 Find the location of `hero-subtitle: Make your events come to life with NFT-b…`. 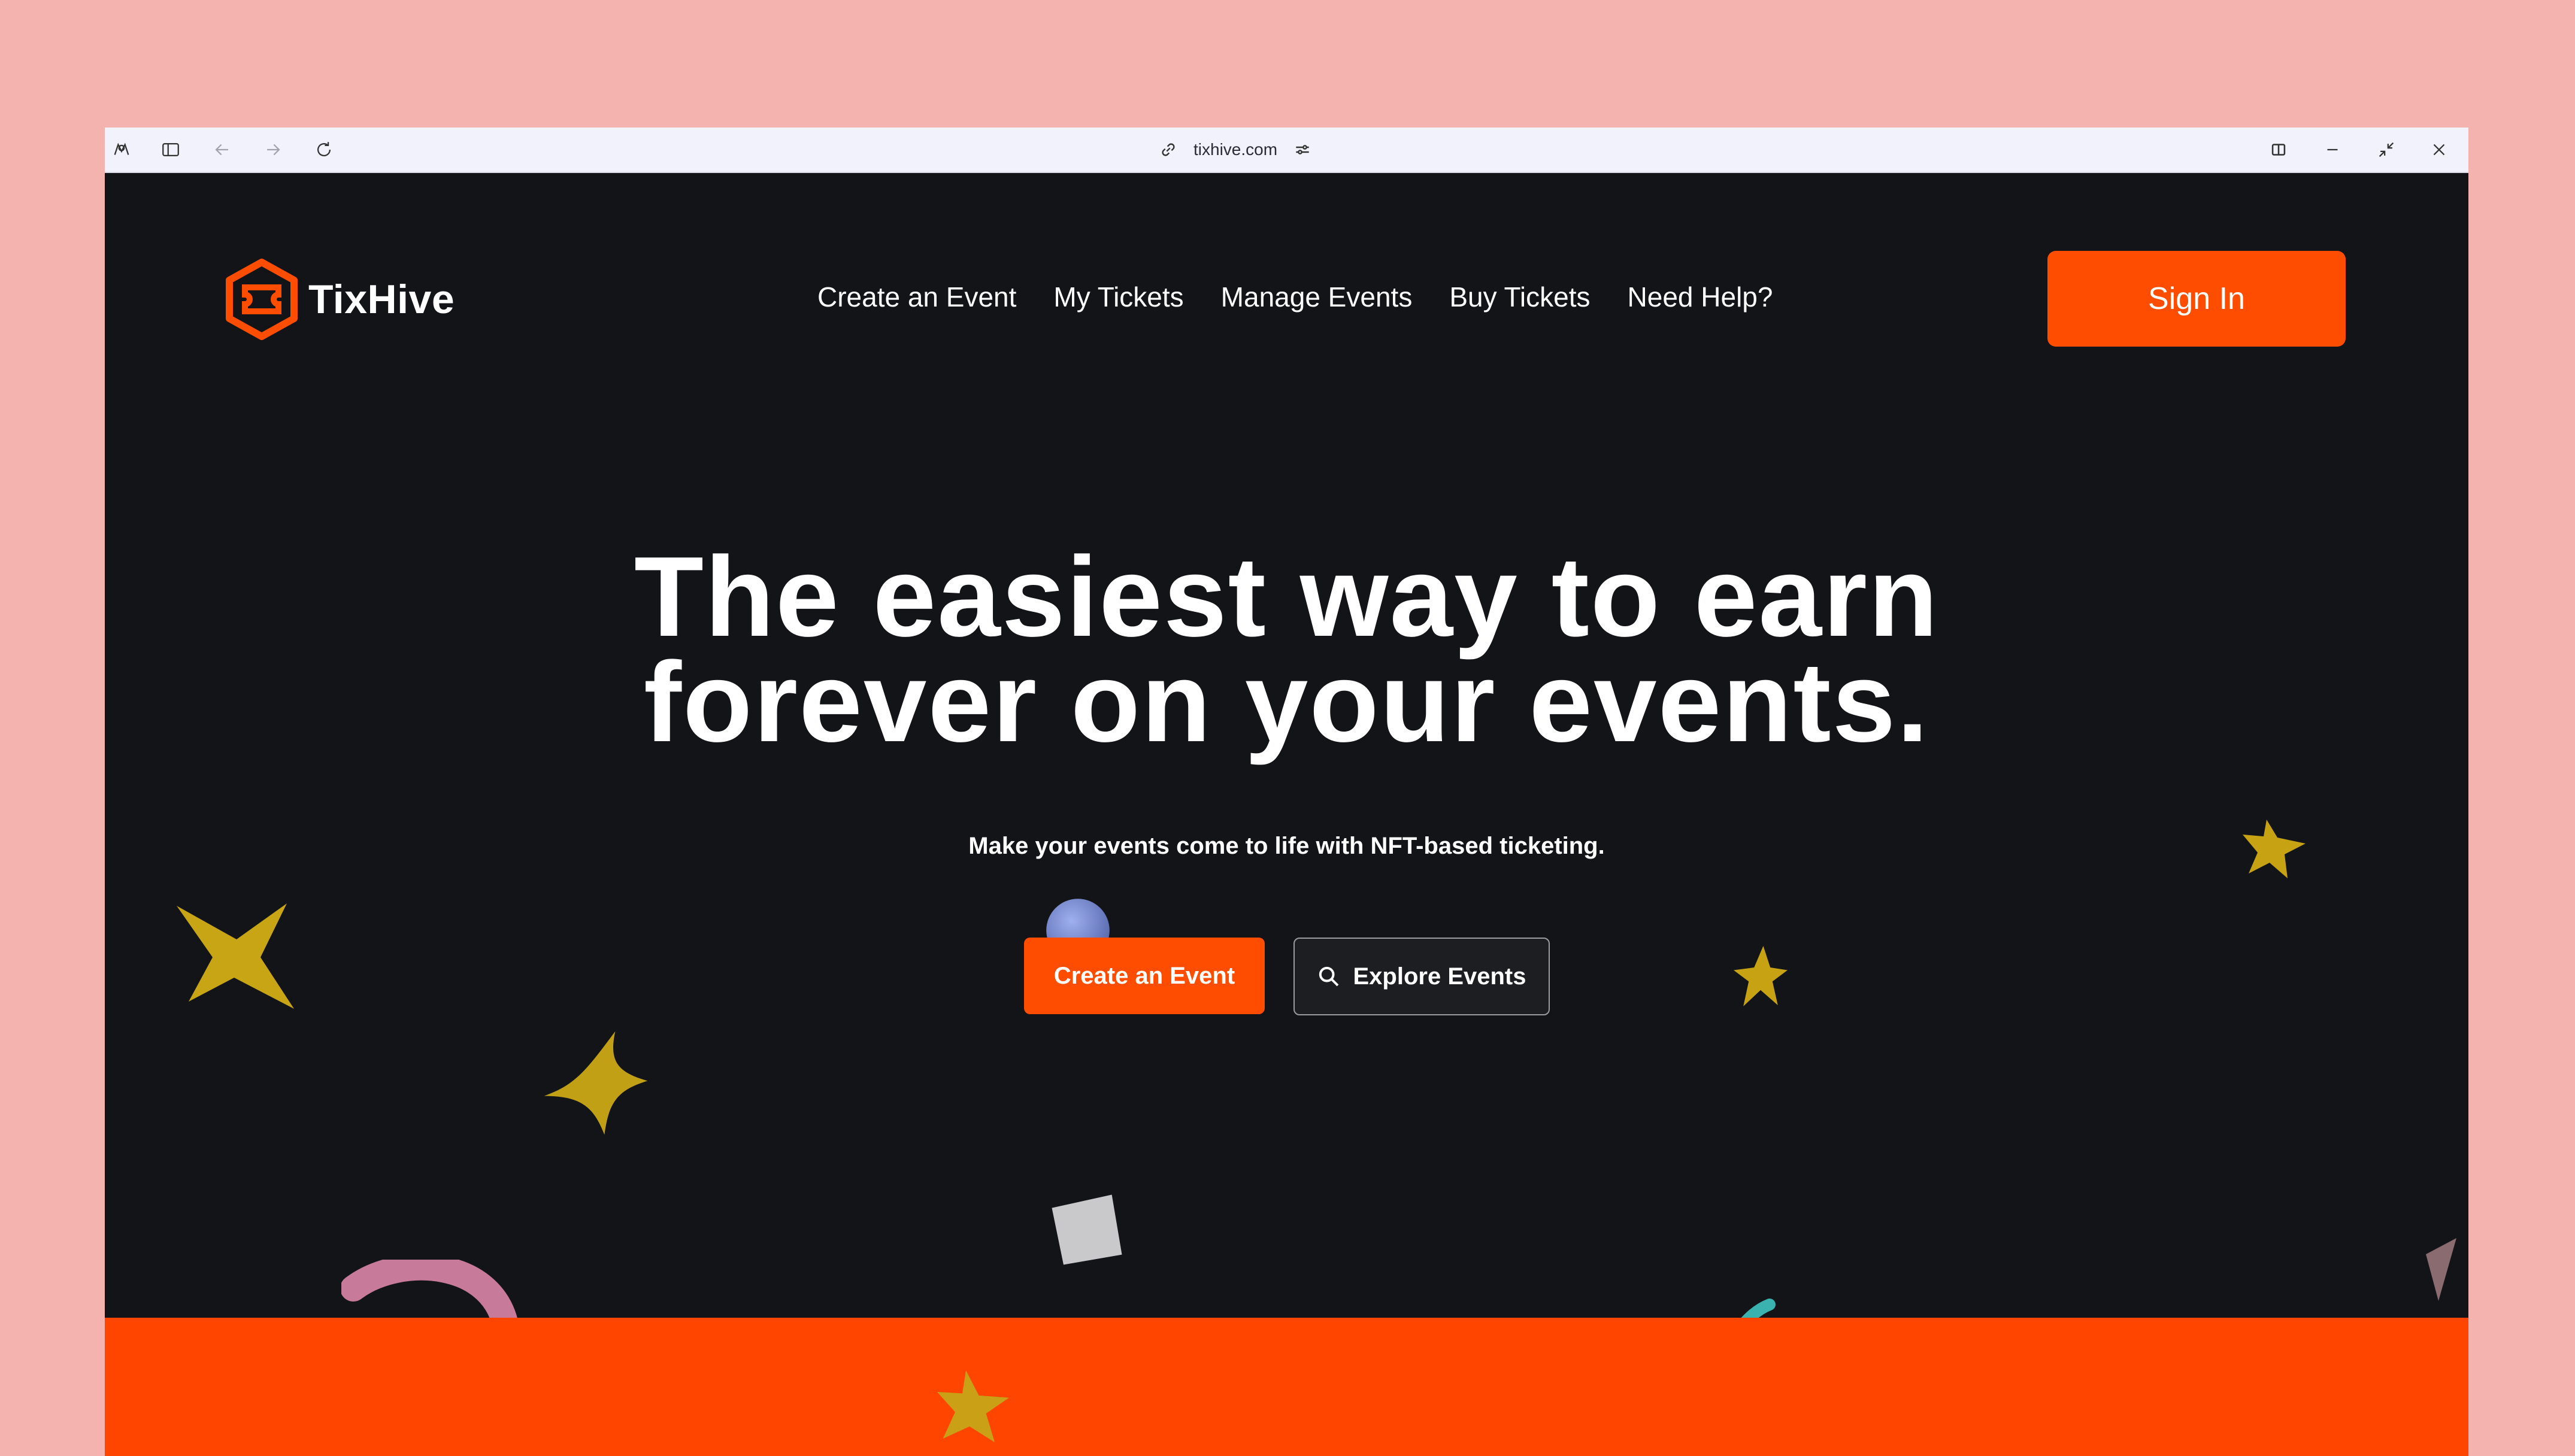

hero-subtitle: Make your events come to life with NFT-b… is located at coordinates (1286, 846).